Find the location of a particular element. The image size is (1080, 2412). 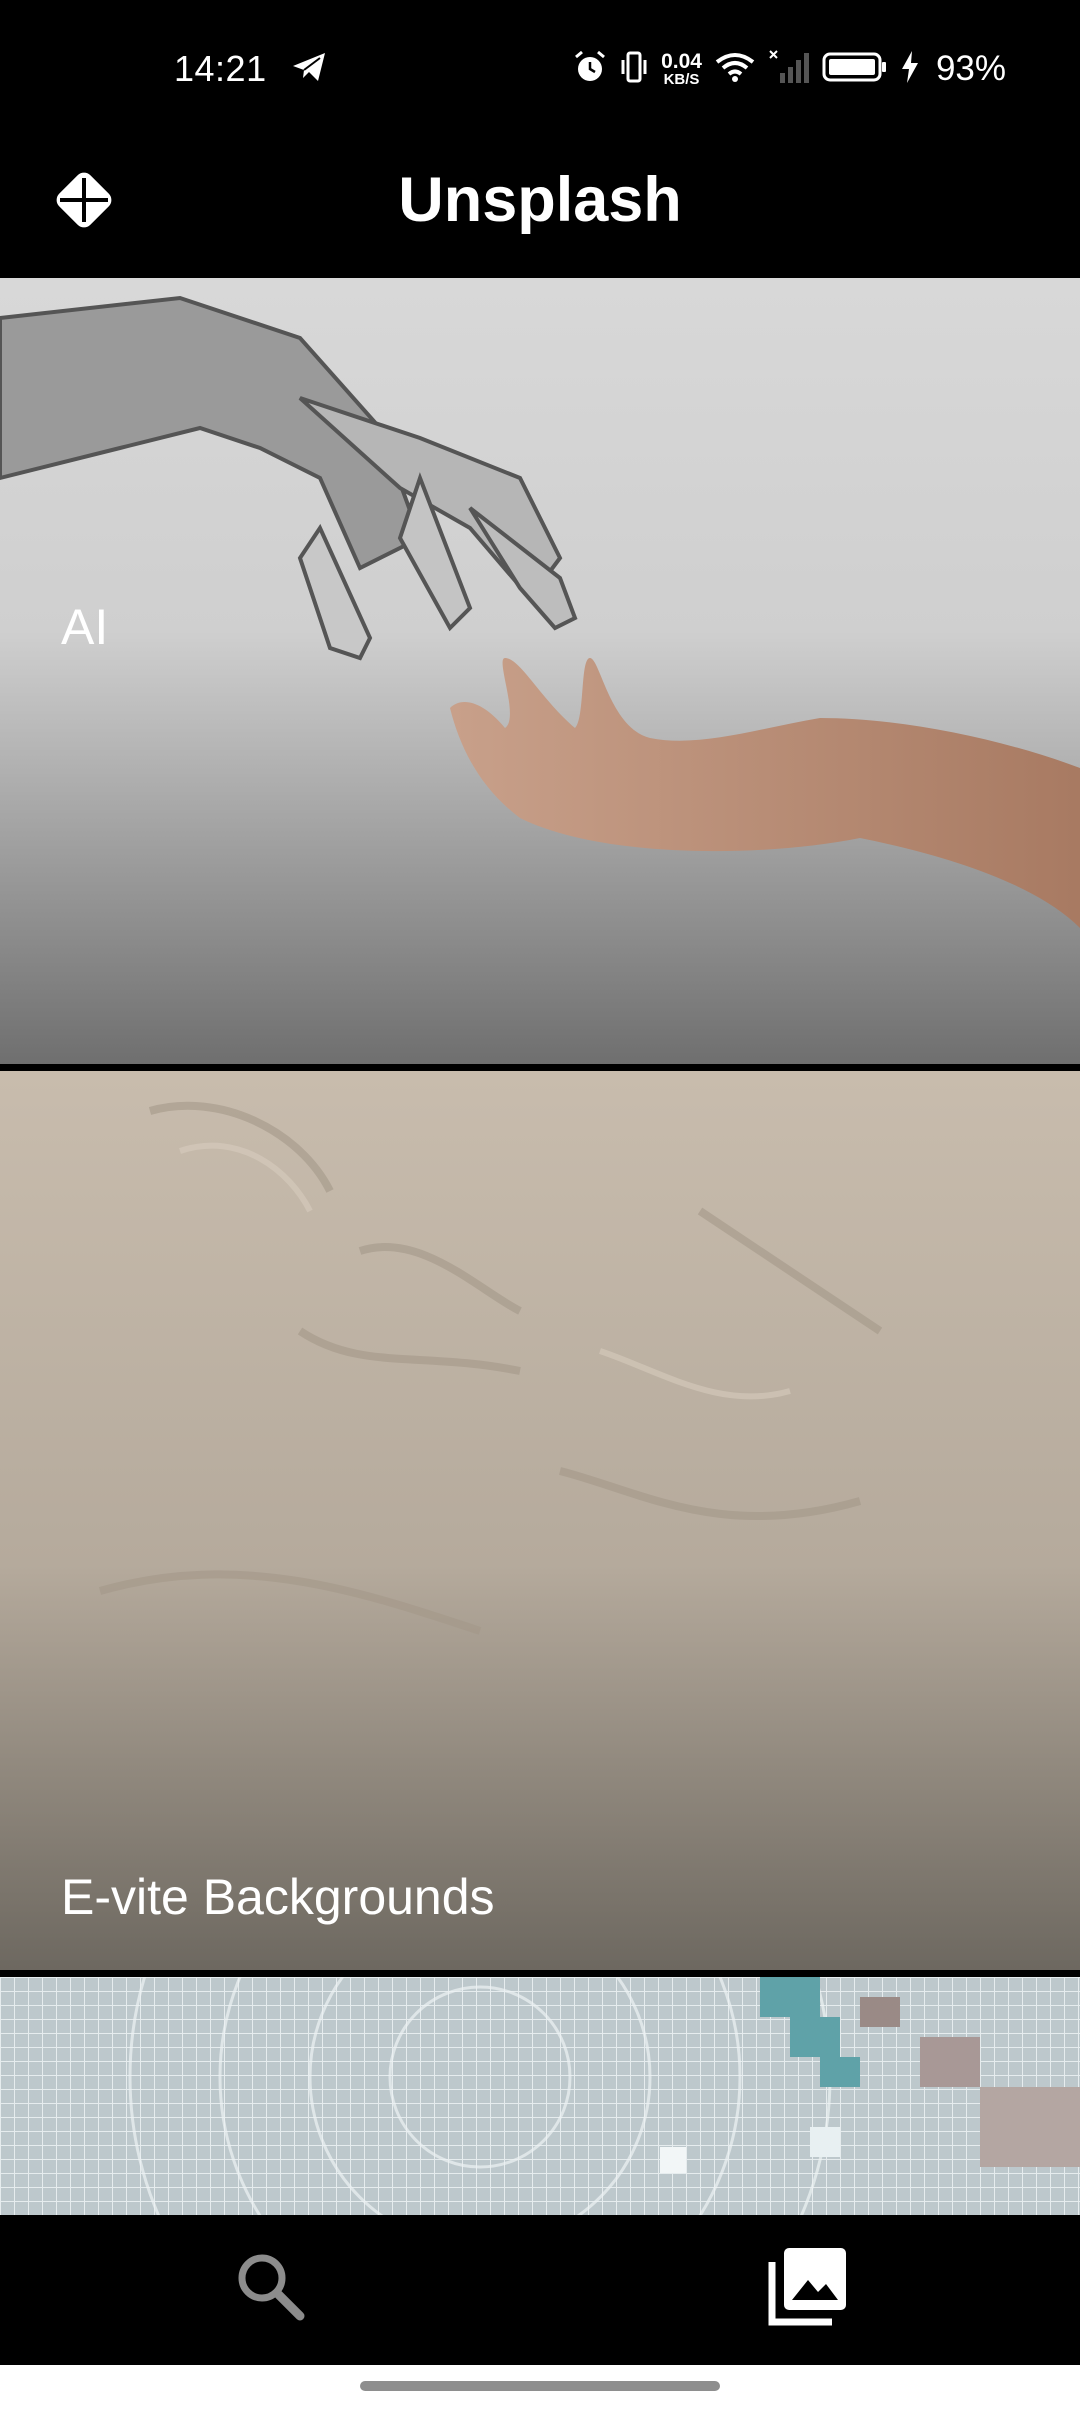

collection-cover-image is located at coordinates (540, 2096).